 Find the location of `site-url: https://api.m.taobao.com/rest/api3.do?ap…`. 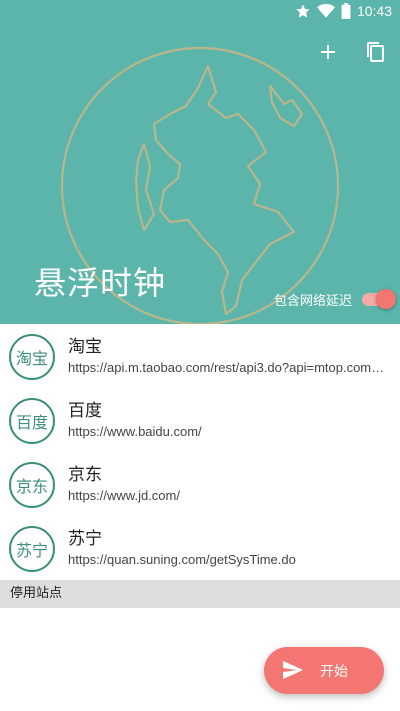

site-url: https://api.m.taobao.com/rest/api3.do?ap… is located at coordinates (229, 367).